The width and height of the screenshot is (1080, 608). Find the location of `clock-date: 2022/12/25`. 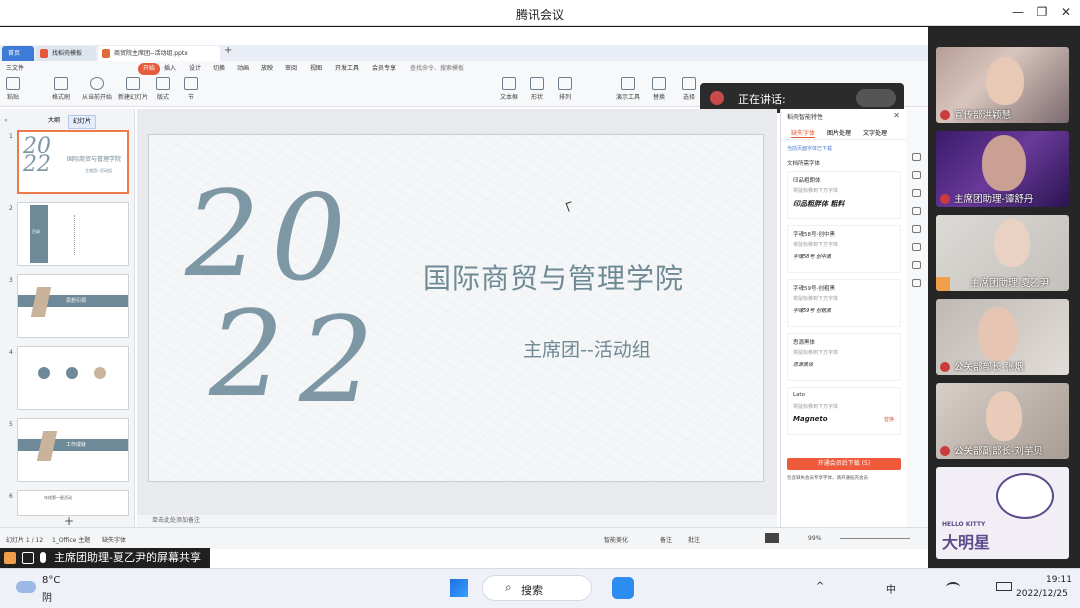

clock-date: 2022/12/25 is located at coordinates (1042, 594).